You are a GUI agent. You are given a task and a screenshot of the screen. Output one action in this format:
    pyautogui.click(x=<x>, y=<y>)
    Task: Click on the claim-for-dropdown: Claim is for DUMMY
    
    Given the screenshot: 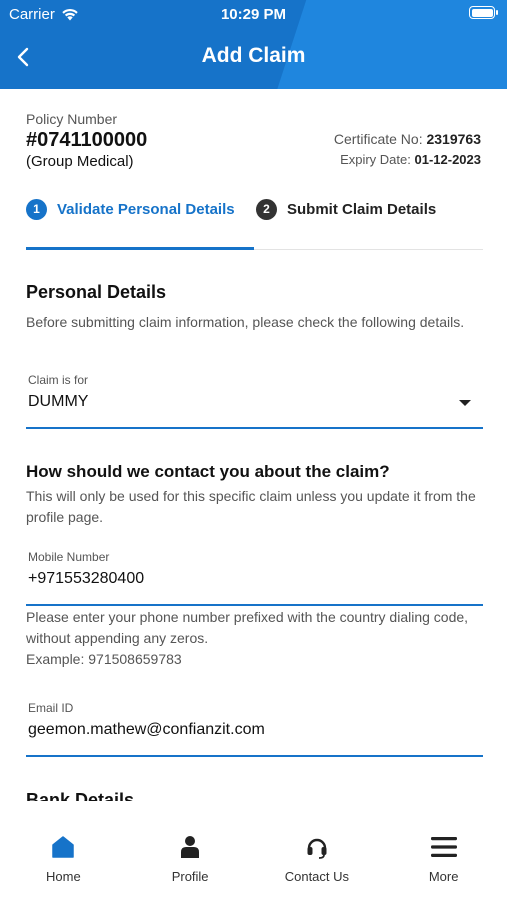 What is the action you would take?
    pyautogui.click(x=254, y=401)
    